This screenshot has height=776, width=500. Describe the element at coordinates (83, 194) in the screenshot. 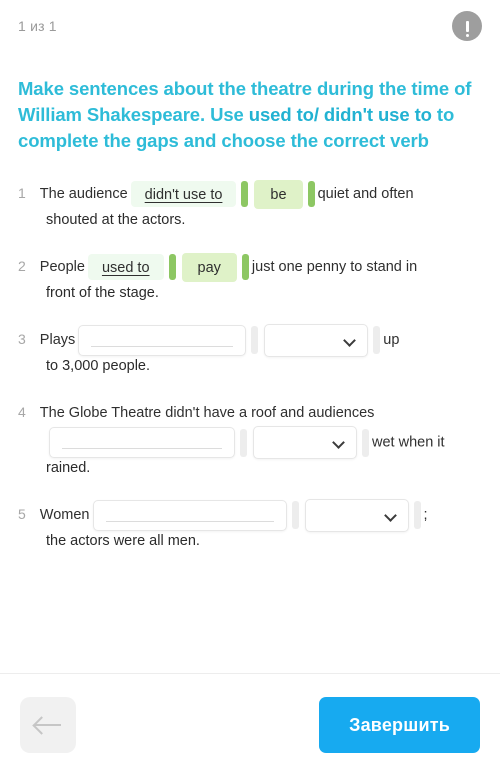

I see `question-text-before: The audience` at that location.